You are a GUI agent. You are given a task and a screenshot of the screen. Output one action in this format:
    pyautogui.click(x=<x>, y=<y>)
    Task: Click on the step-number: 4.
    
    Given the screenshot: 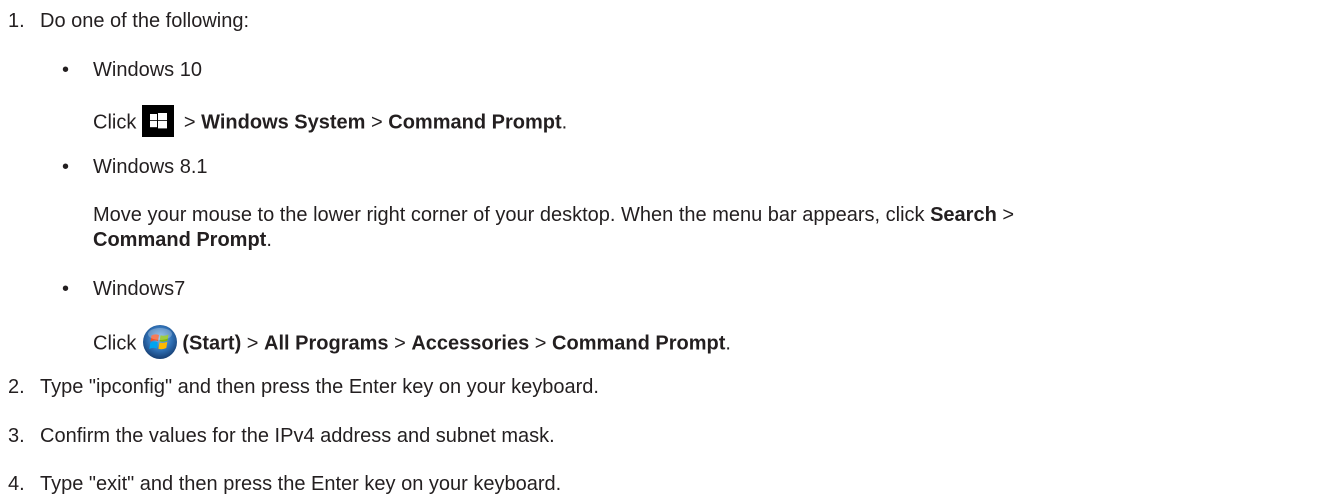 What is the action you would take?
    pyautogui.click(x=16, y=484)
    